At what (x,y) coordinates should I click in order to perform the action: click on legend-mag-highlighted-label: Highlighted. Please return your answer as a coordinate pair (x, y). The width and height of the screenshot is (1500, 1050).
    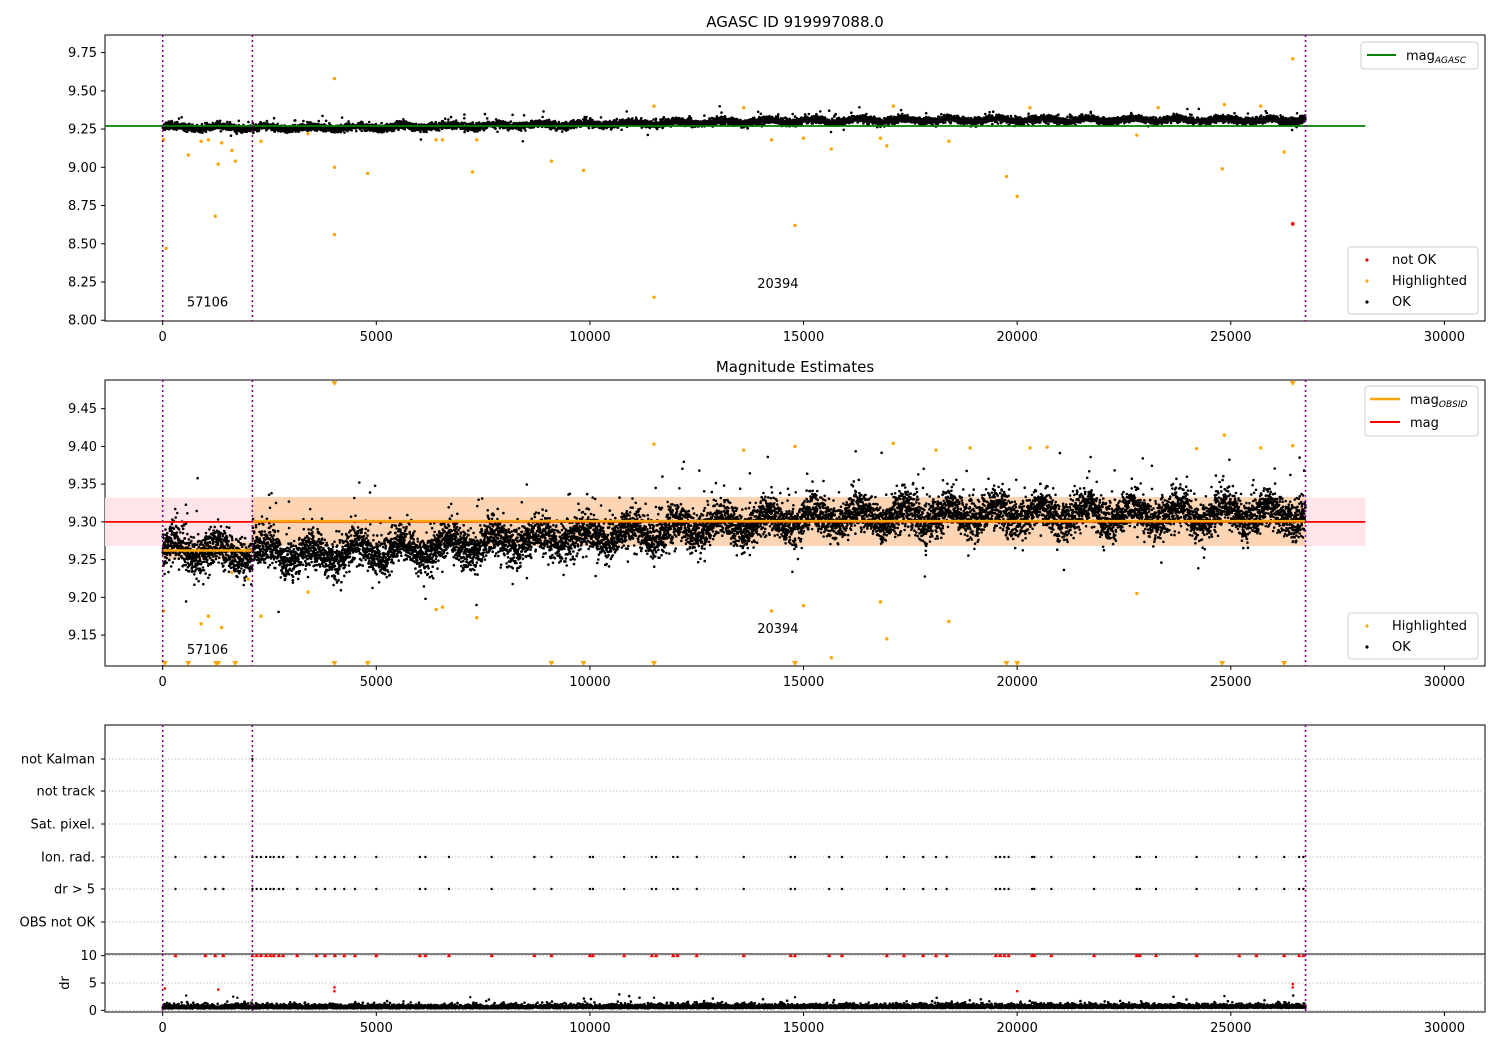
    Looking at the image, I should click on (1429, 626).